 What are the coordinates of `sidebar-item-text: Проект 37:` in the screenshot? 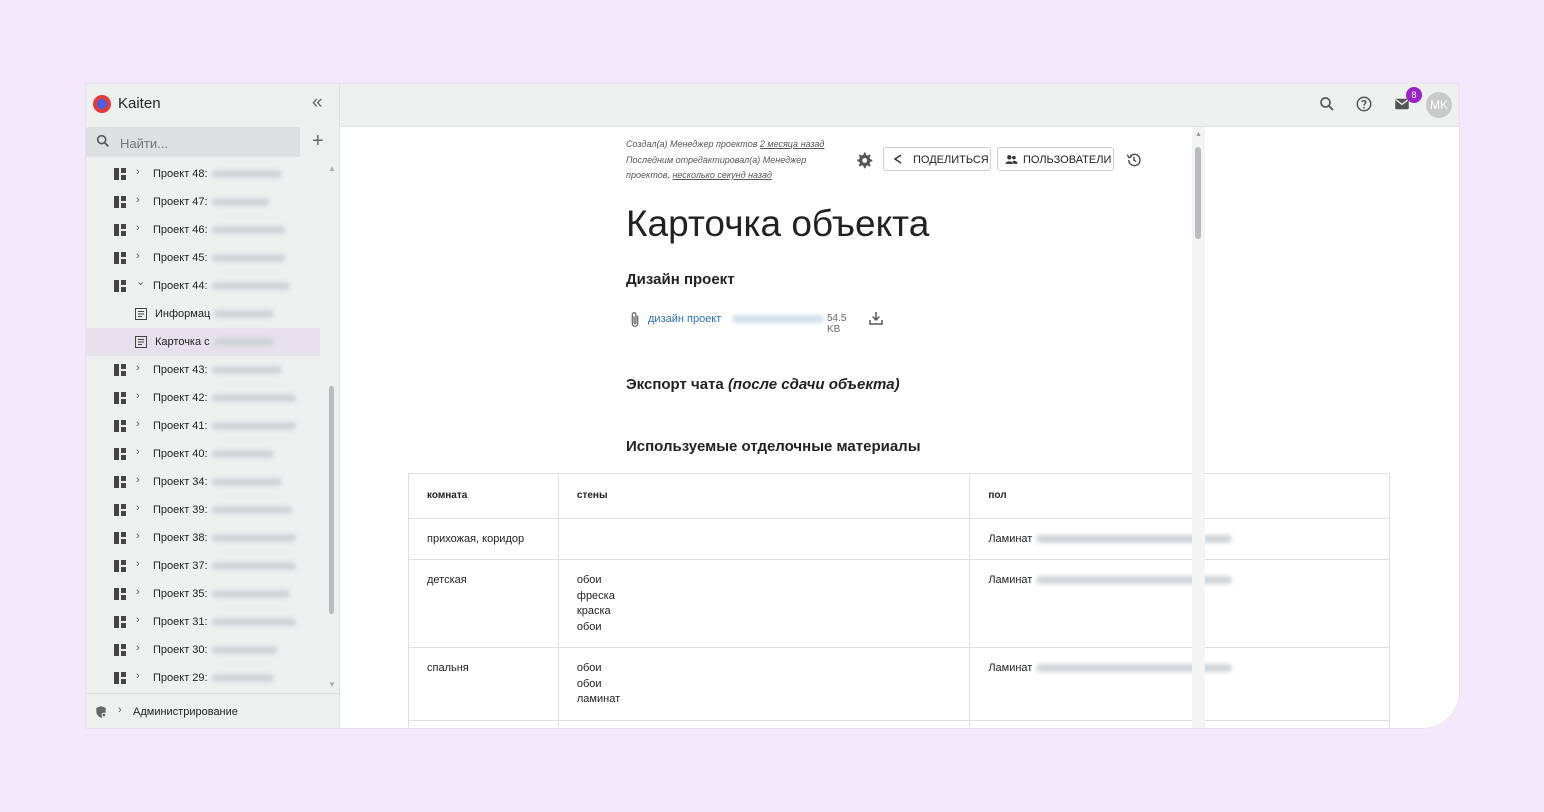 It's located at (180, 566).